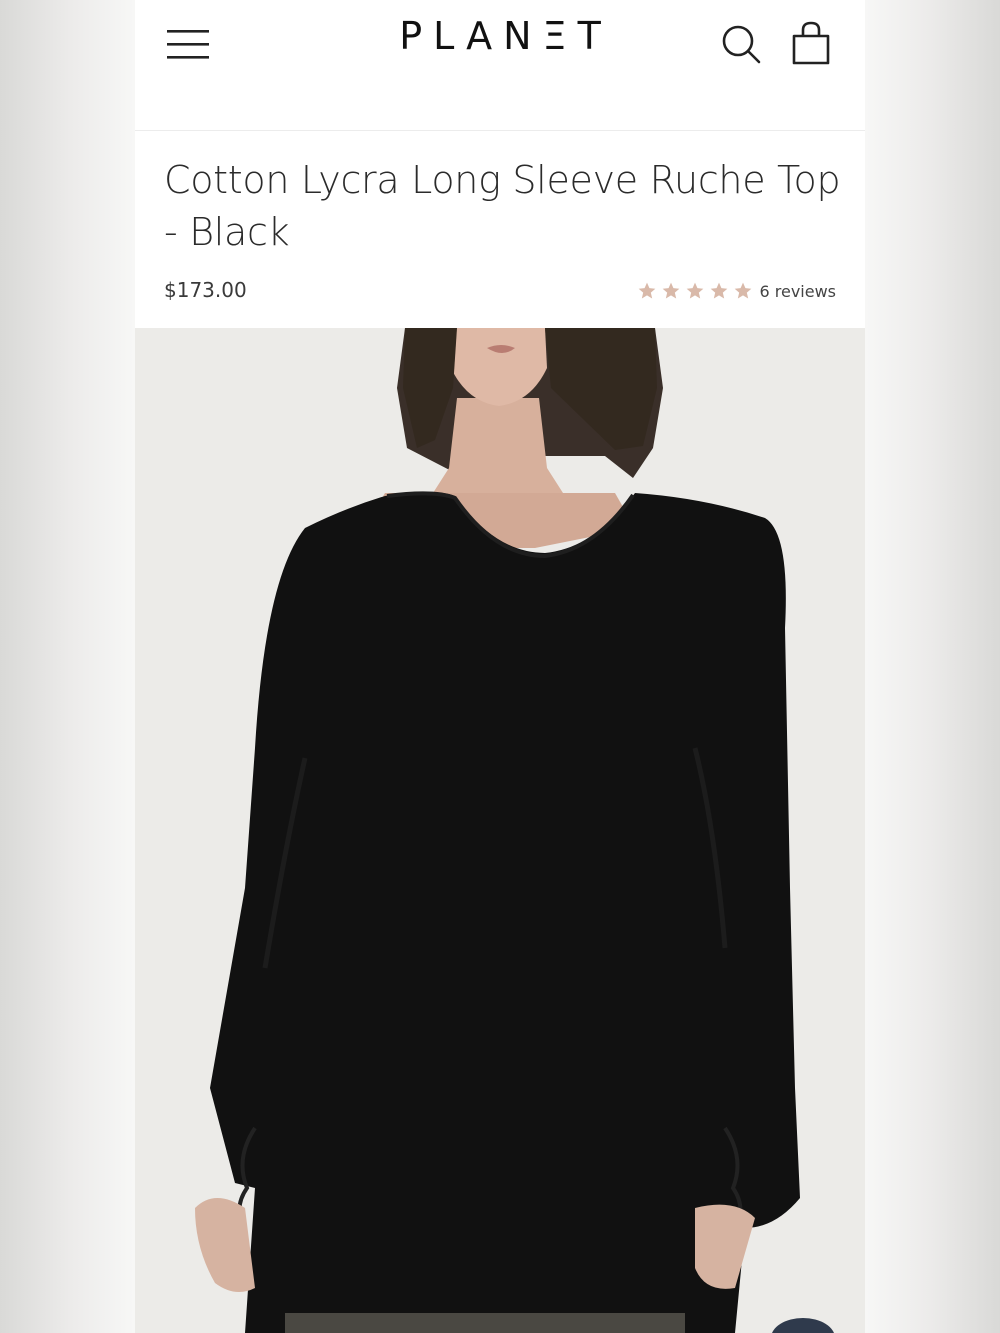 The width and height of the screenshot is (1000, 1333). I want to click on product-price: $173.00, so click(205, 290).